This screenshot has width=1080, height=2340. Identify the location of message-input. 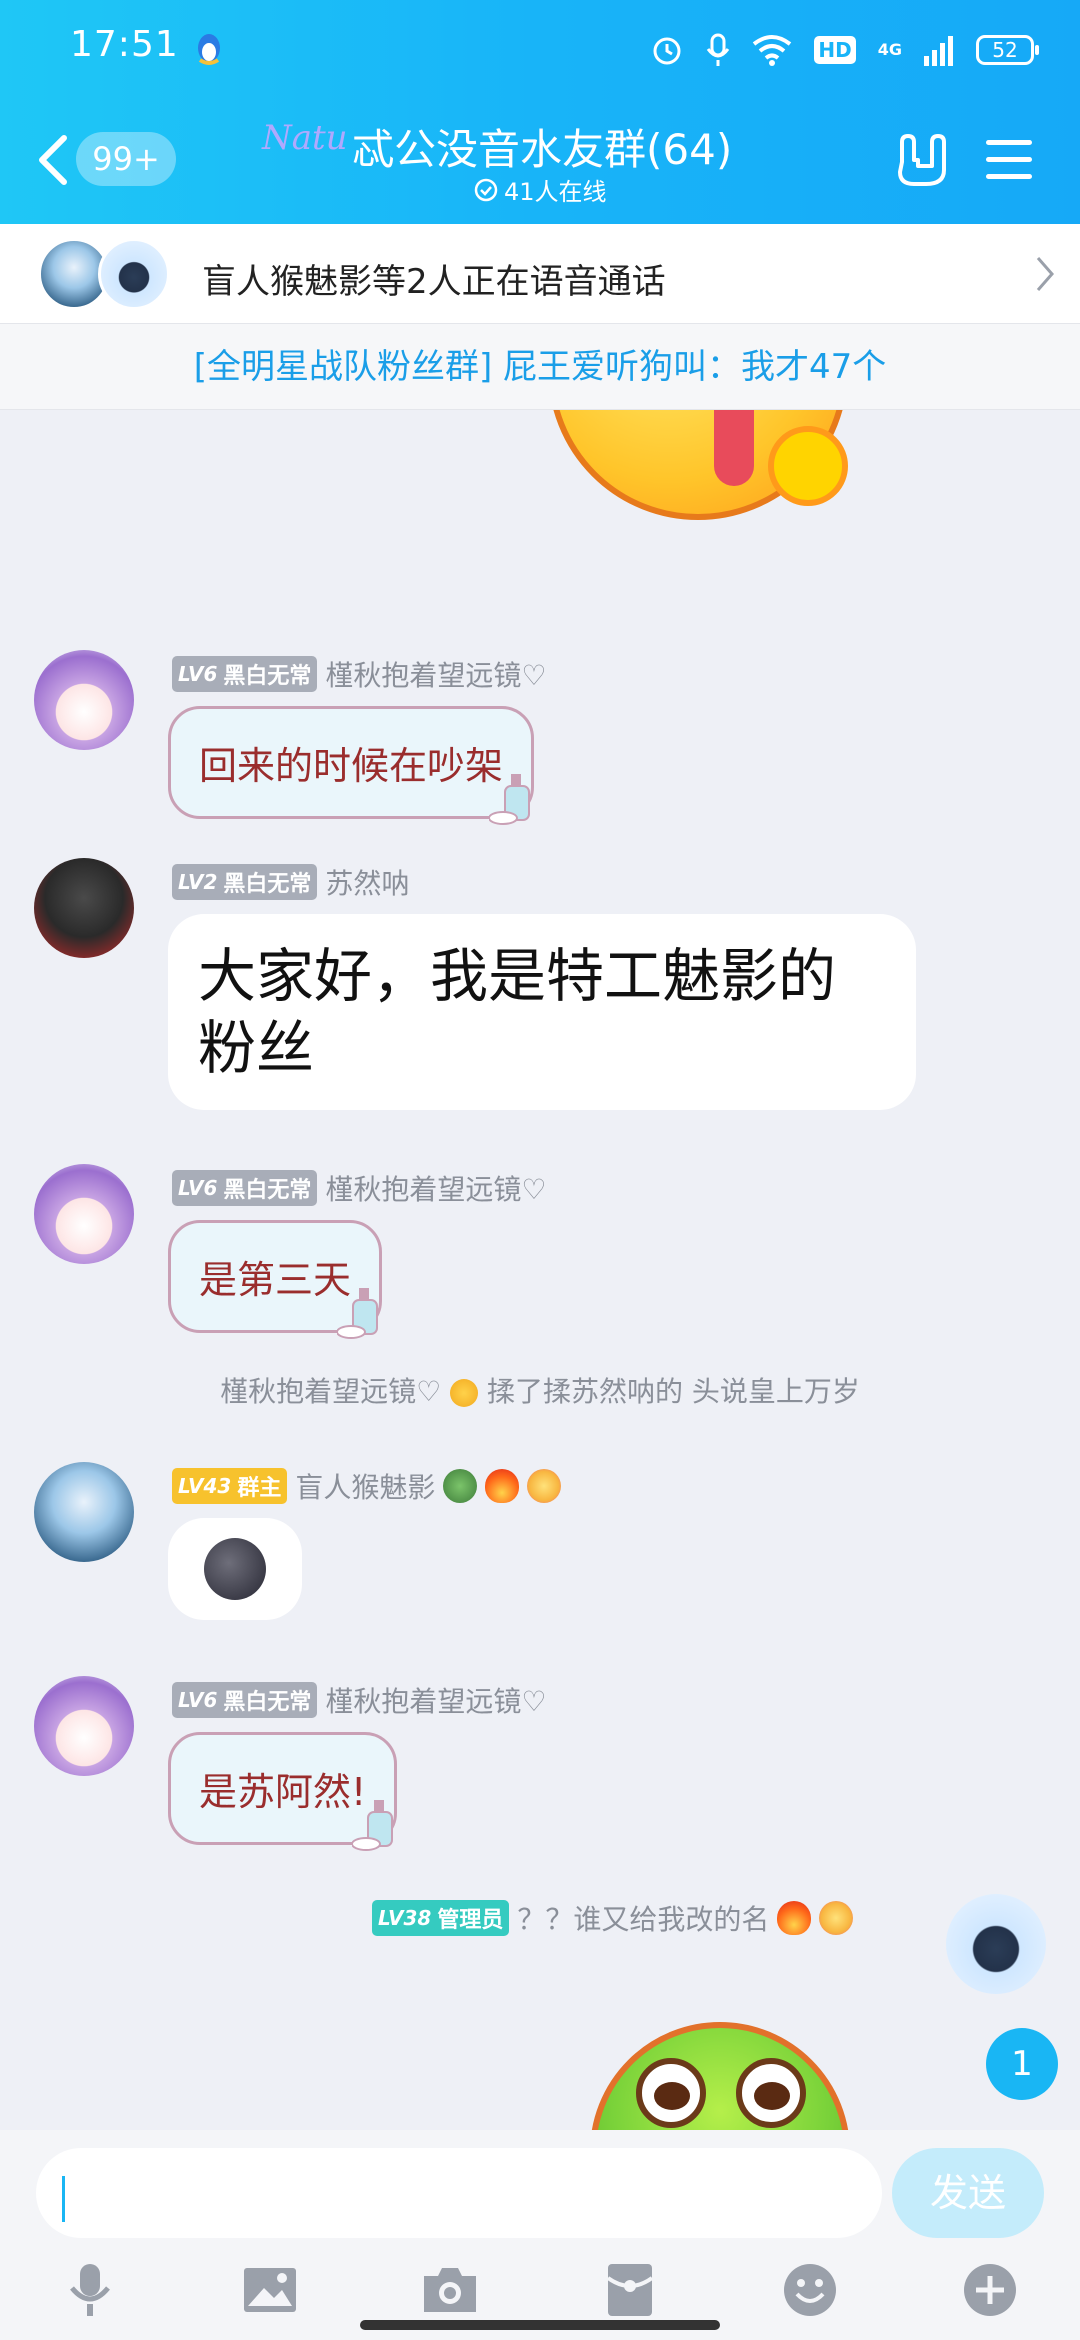
(459, 2193).